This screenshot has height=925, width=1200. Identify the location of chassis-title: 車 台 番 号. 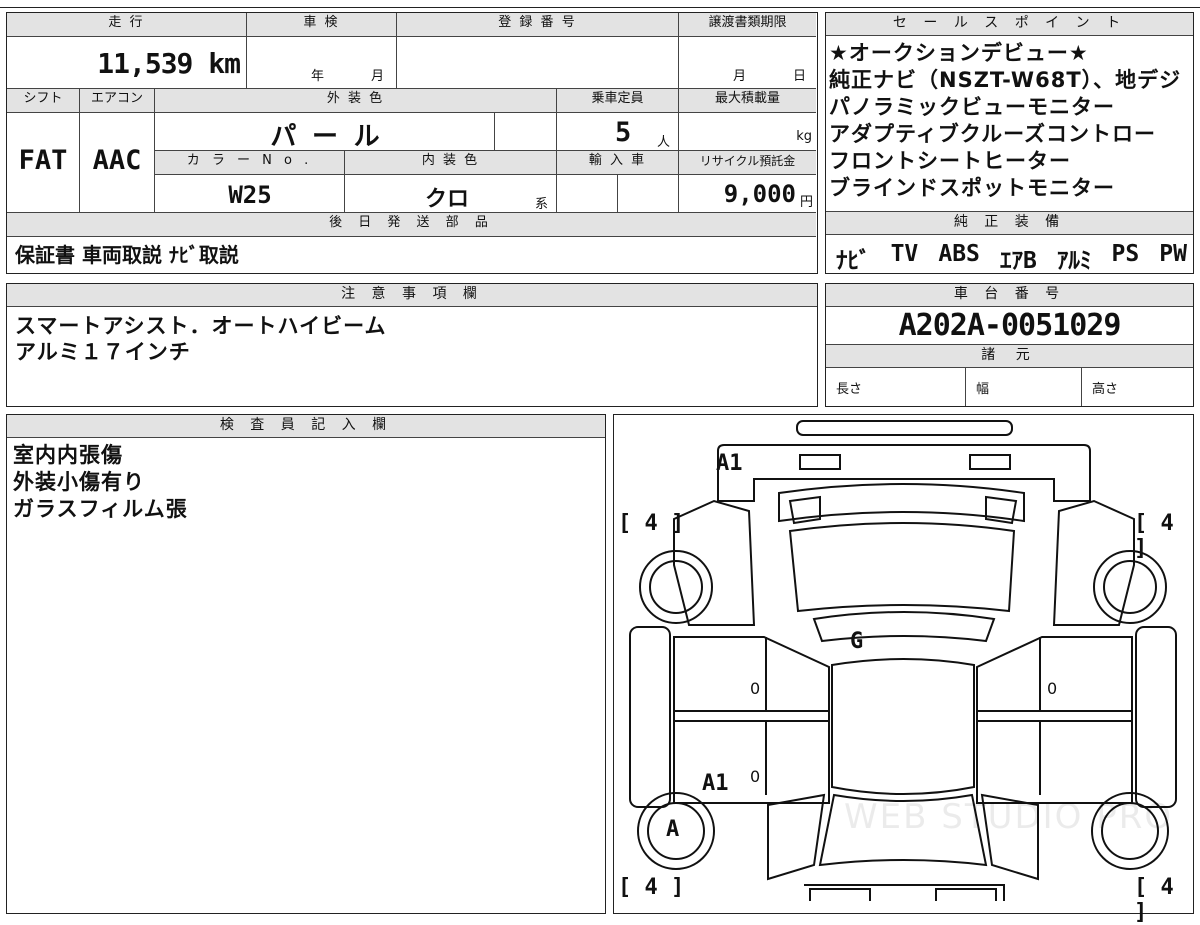
(1009, 295).